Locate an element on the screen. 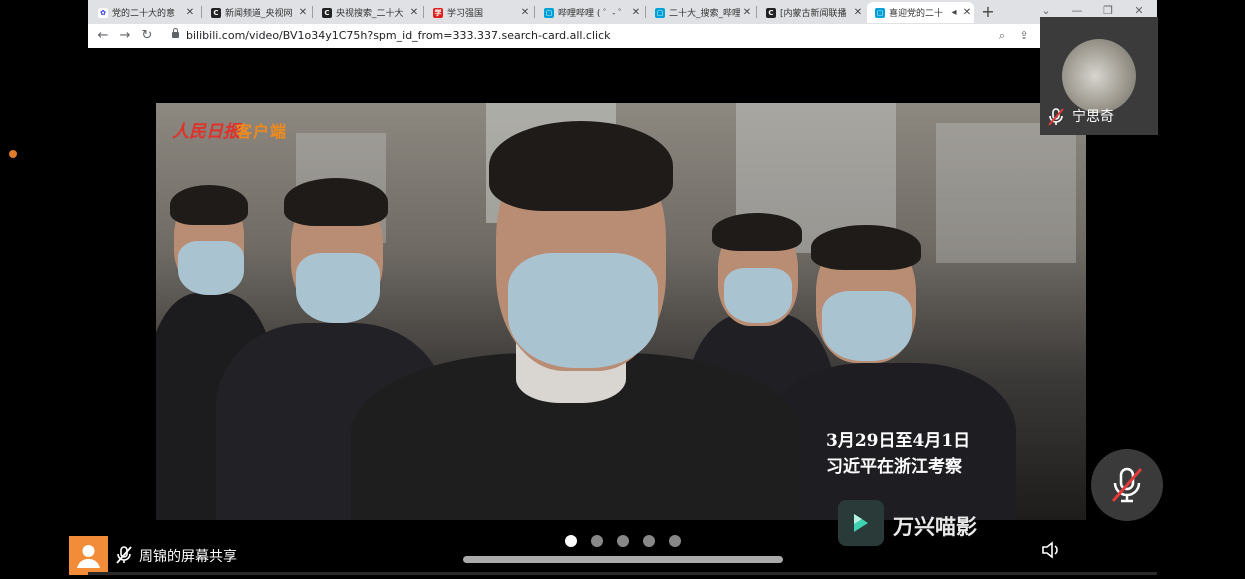 The width and height of the screenshot is (1245, 579). participant-tile: 宁思奇 is located at coordinates (1099, 76).